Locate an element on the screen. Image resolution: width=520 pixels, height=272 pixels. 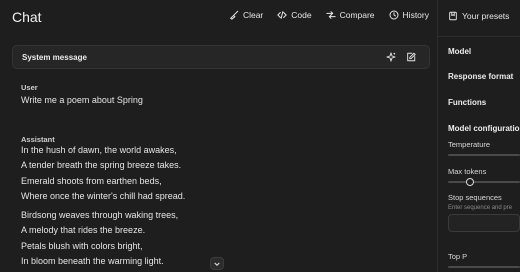
top-p-slider is located at coordinates (484, 267).